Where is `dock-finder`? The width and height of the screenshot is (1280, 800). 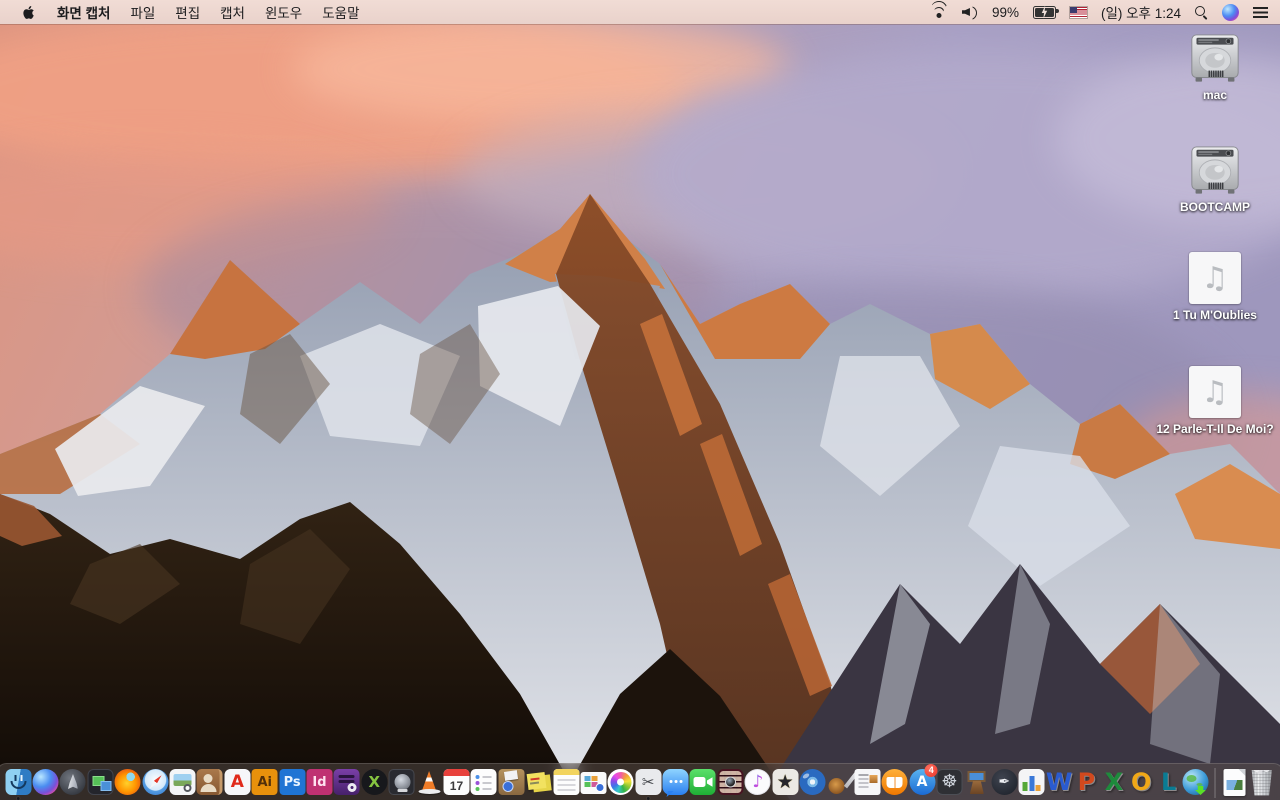 dock-finder is located at coordinates (18, 783).